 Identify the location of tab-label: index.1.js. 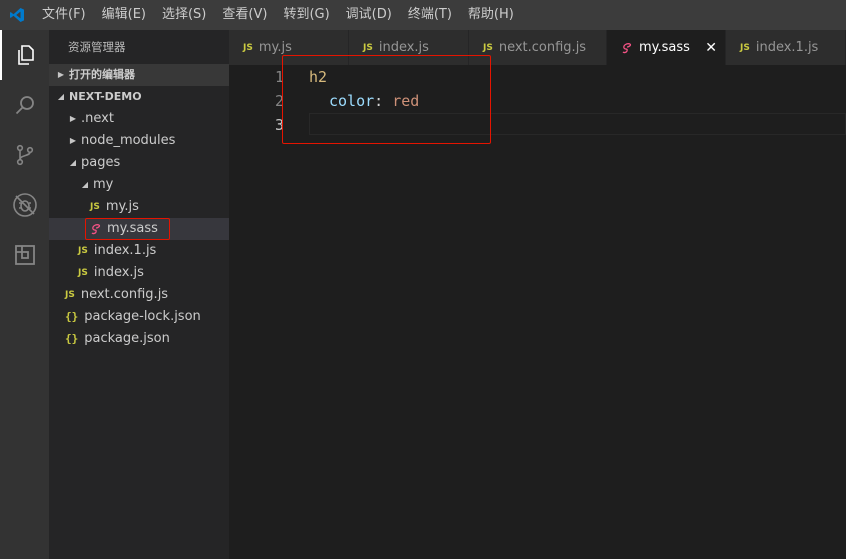
(787, 47).